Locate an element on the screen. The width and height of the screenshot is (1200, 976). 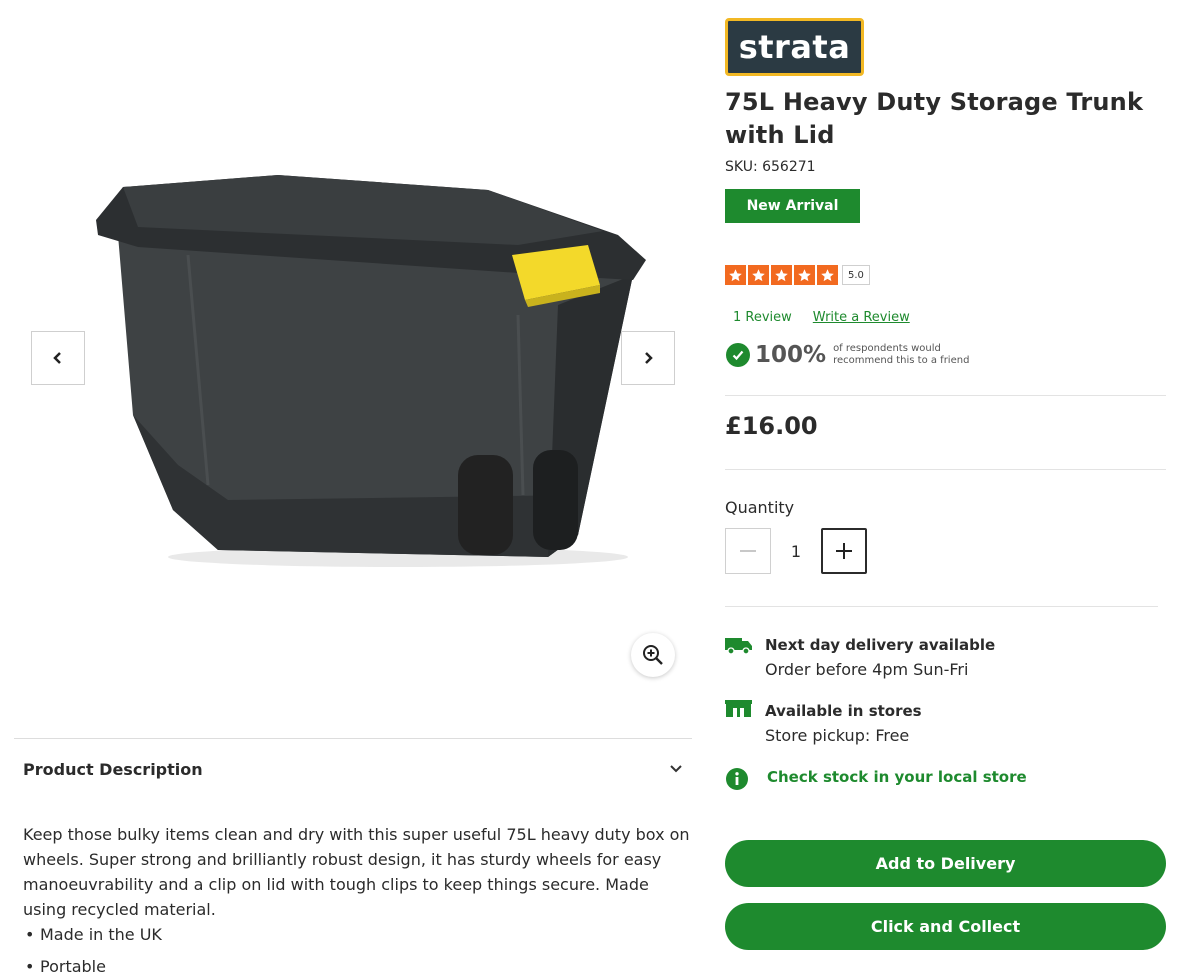
delivery-truck-icon is located at coordinates (738, 646).